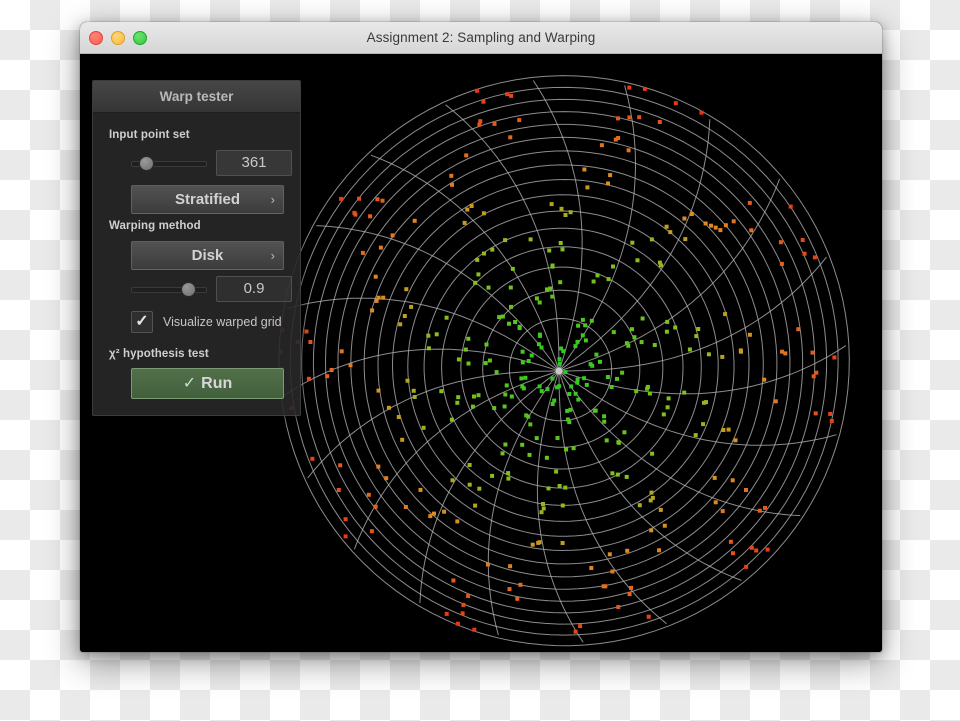  I want to click on minimize-button-icon, so click(118, 37).